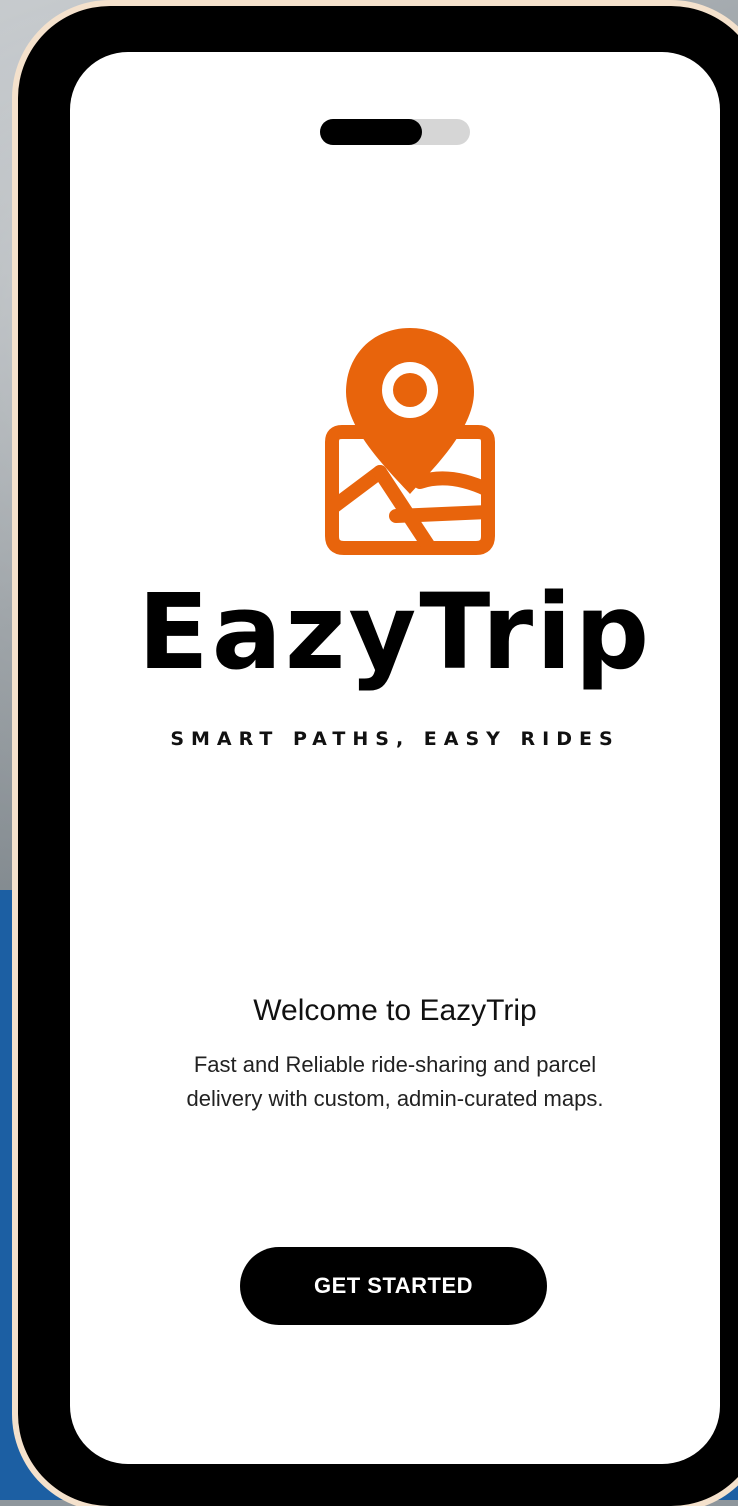  I want to click on page-indicator, so click(395, 132).